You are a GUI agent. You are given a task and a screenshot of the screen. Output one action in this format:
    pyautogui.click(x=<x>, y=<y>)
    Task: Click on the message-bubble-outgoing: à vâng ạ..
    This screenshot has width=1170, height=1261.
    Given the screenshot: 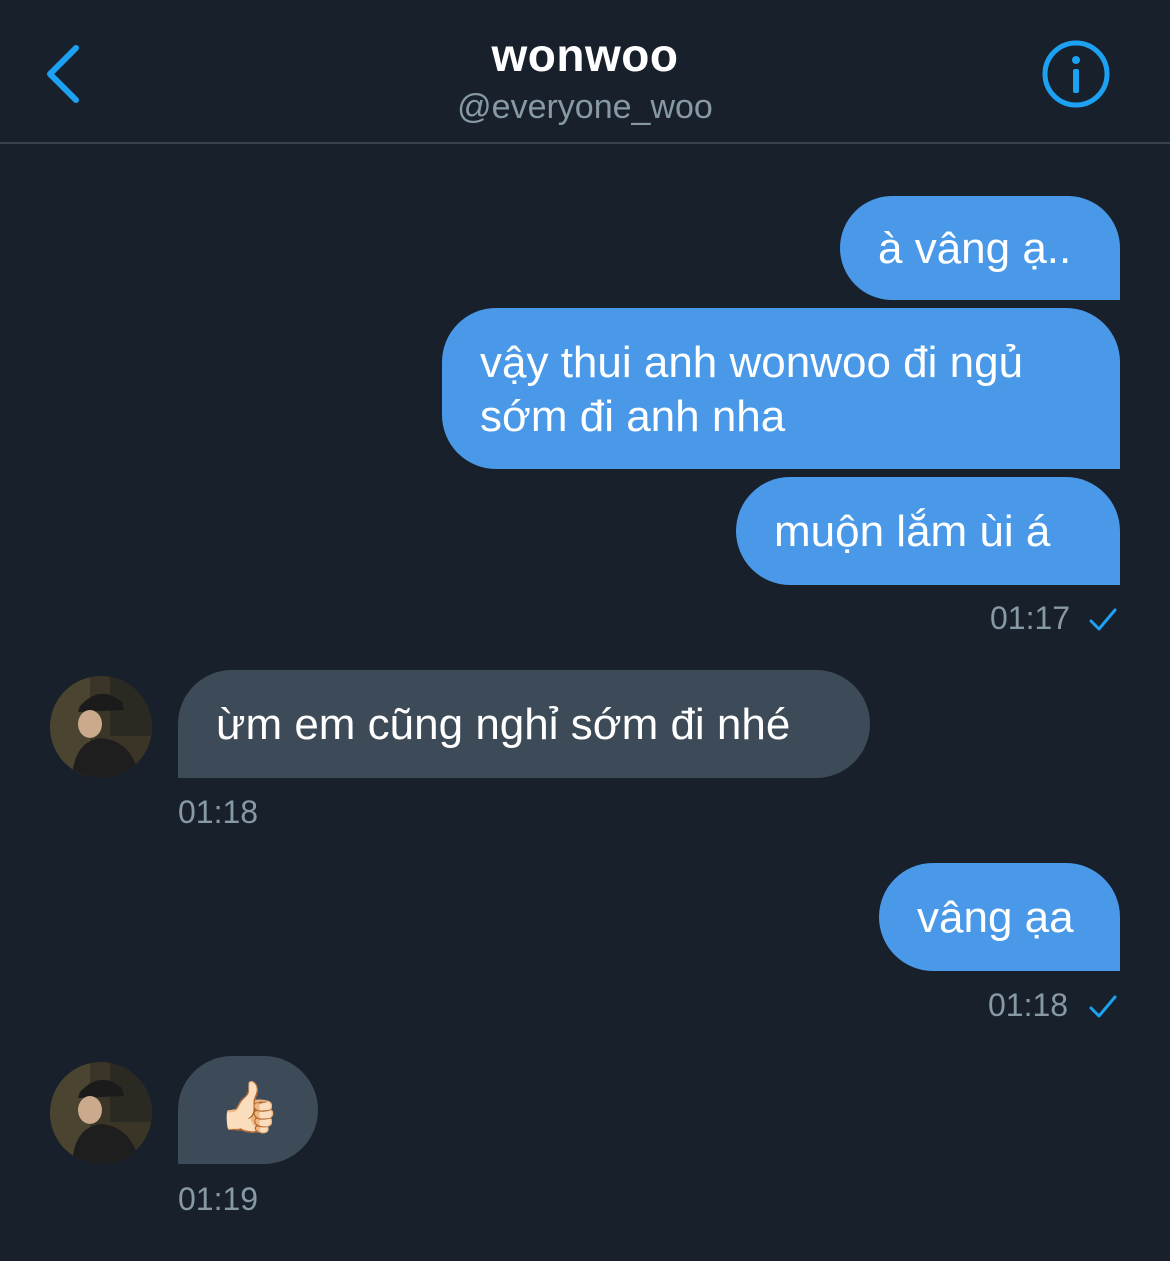 What is the action you would take?
    pyautogui.click(x=980, y=248)
    